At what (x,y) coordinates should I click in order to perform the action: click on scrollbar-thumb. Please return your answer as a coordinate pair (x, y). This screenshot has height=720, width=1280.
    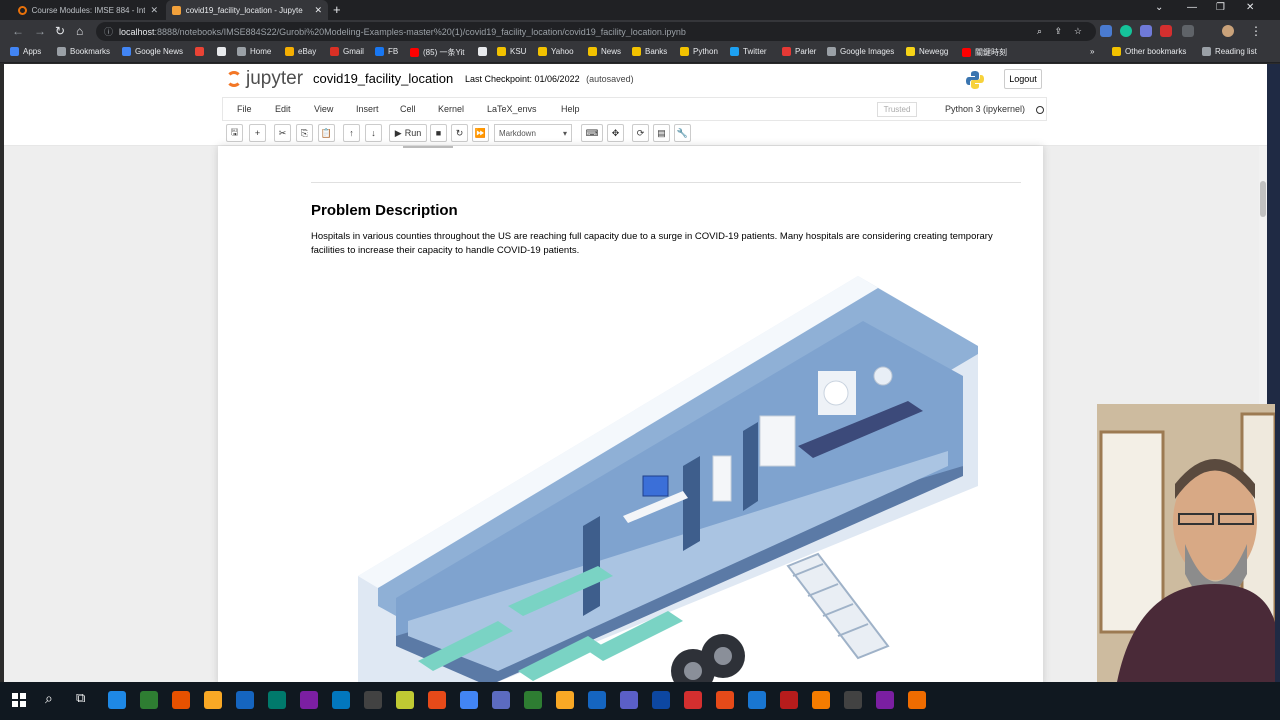
    Looking at the image, I should click on (1263, 199).